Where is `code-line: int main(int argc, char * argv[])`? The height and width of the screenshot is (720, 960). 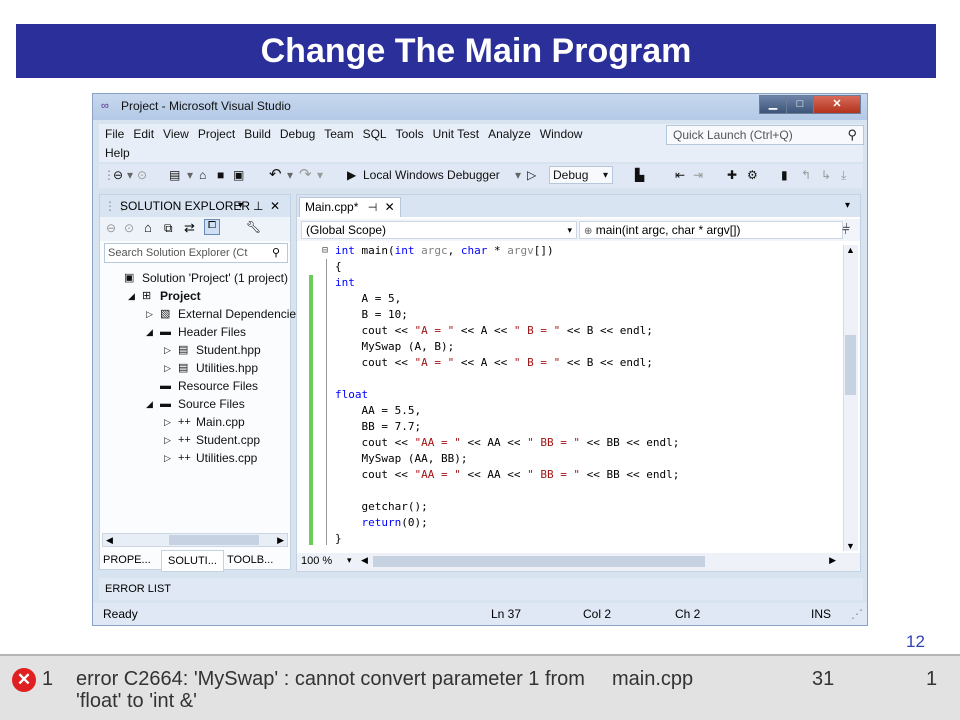 code-line: int main(int argc, char * argv[]) is located at coordinates (444, 251).